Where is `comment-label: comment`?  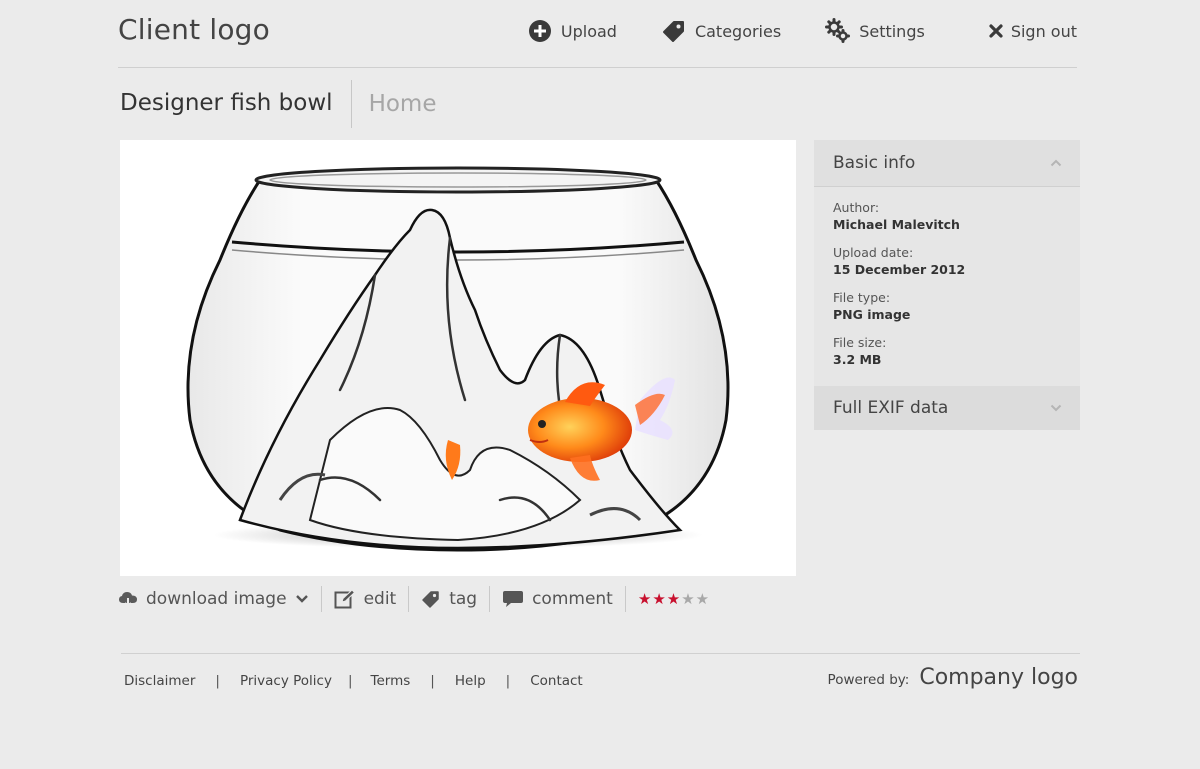
comment-label: comment is located at coordinates (572, 599).